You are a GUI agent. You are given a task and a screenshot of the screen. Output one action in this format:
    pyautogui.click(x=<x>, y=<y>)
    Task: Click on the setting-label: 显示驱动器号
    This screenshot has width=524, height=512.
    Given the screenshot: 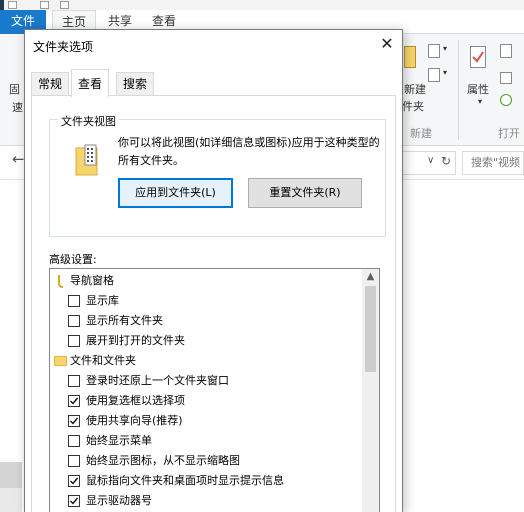 What is the action you would take?
    pyautogui.click(x=119, y=500)
    